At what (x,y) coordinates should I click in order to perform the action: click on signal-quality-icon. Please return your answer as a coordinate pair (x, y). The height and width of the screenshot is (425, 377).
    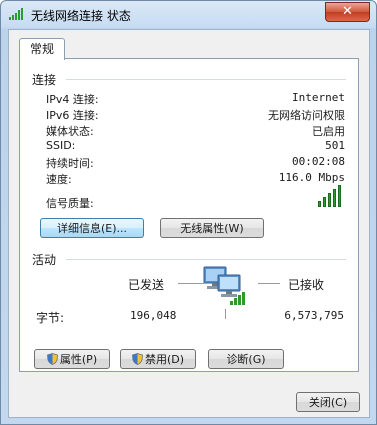
    Looking at the image, I should click on (331, 196).